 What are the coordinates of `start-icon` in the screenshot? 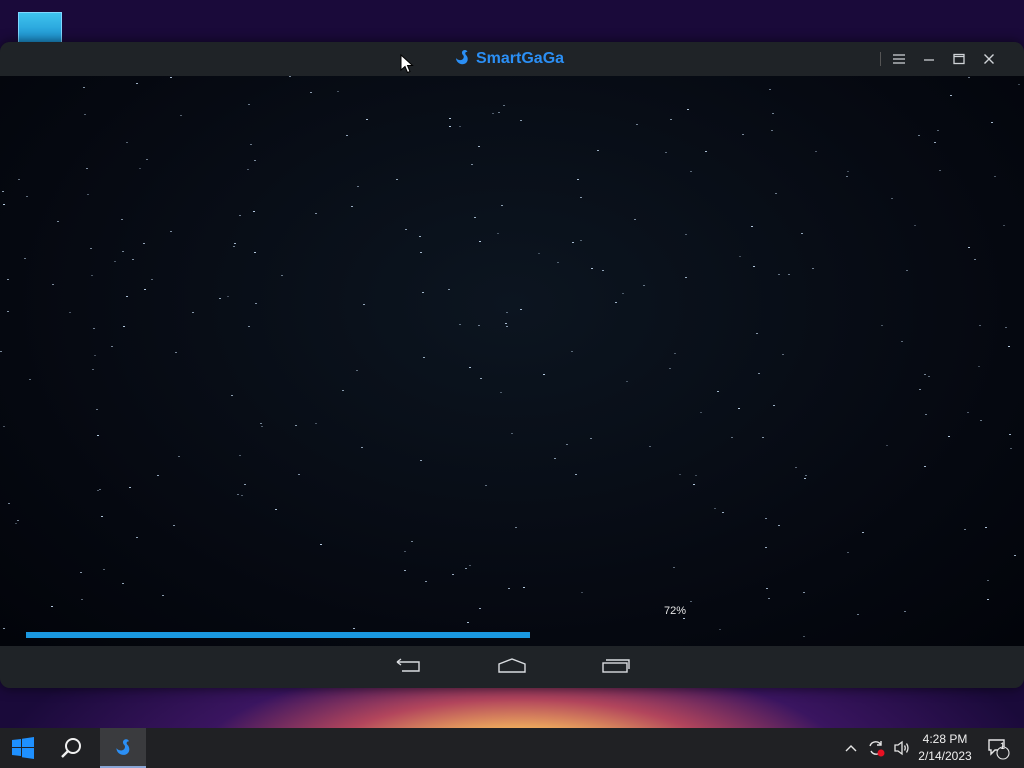 It's located at (23, 748).